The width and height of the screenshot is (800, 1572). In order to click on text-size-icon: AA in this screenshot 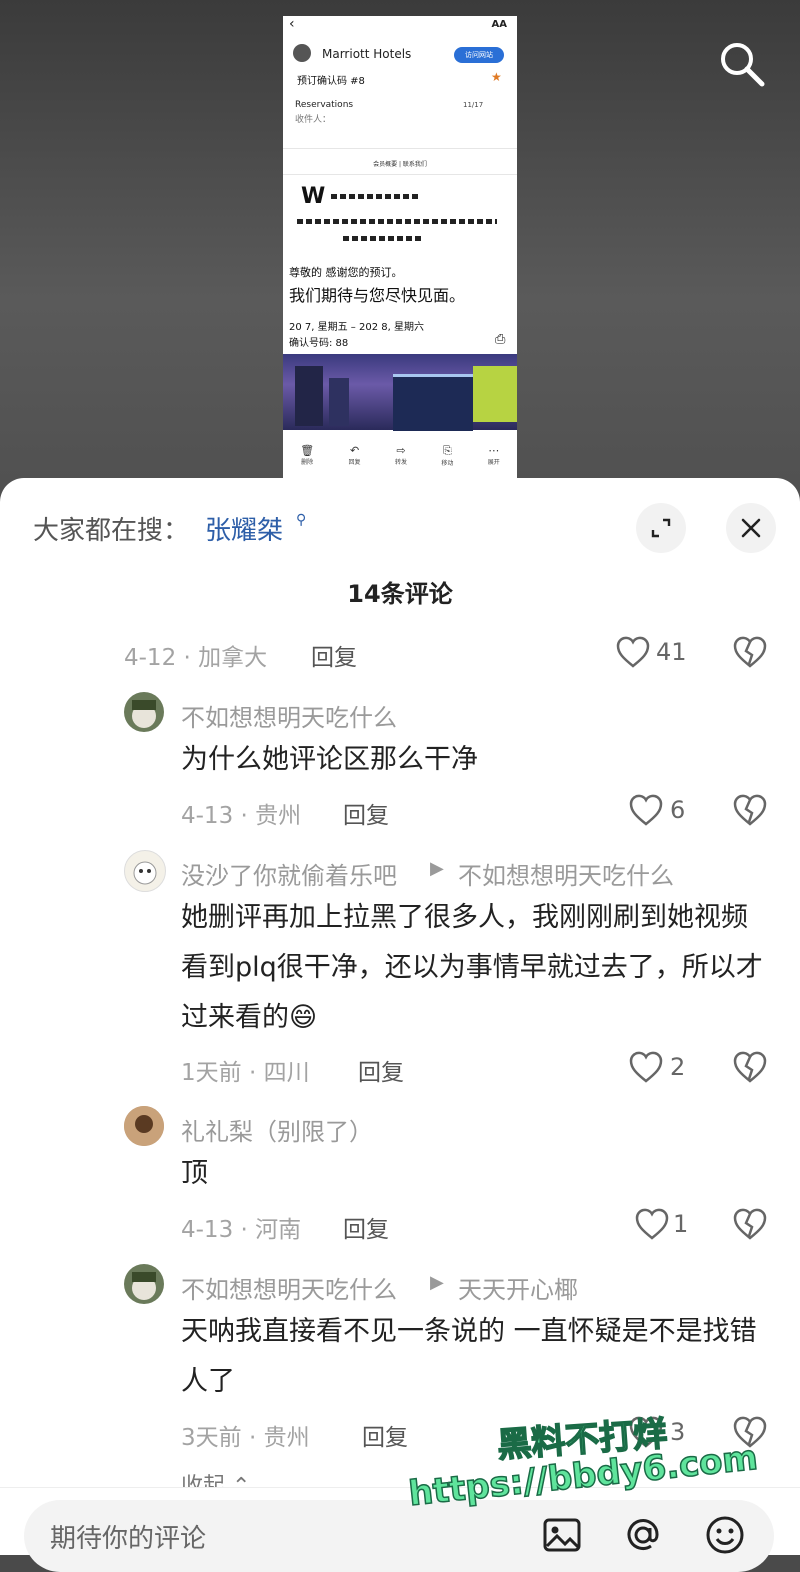, I will do `click(499, 24)`.